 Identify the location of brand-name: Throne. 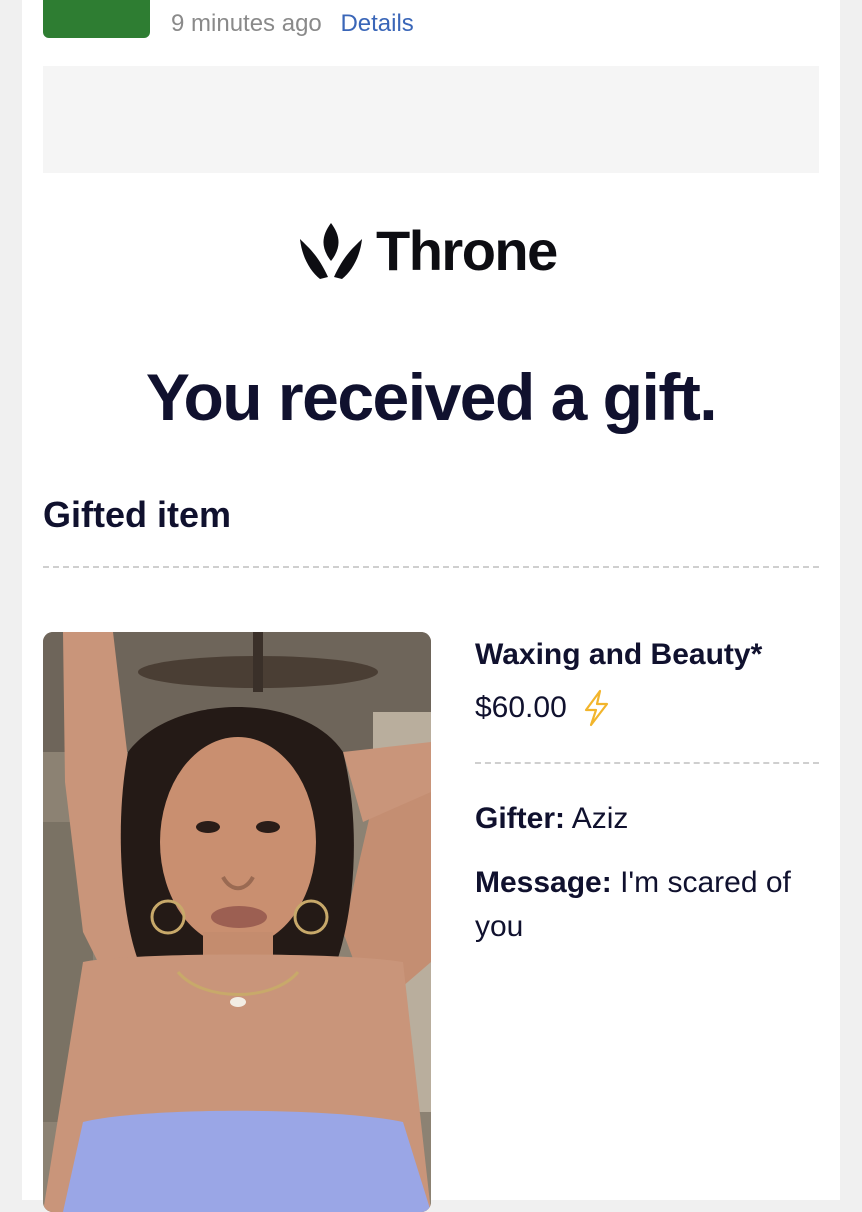
(467, 250).